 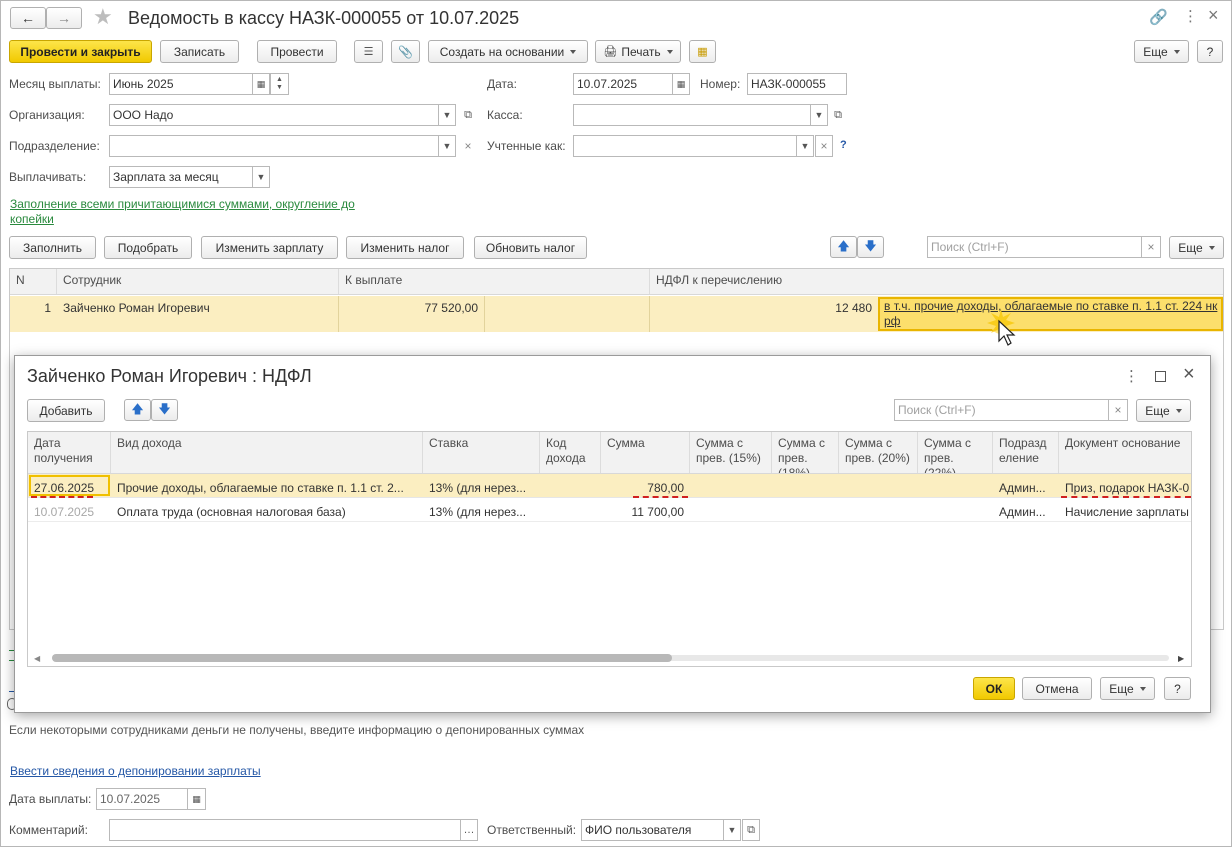 What do you see at coordinates (702, 51) in the screenshot?
I see `structure-button: ▦` at bounding box center [702, 51].